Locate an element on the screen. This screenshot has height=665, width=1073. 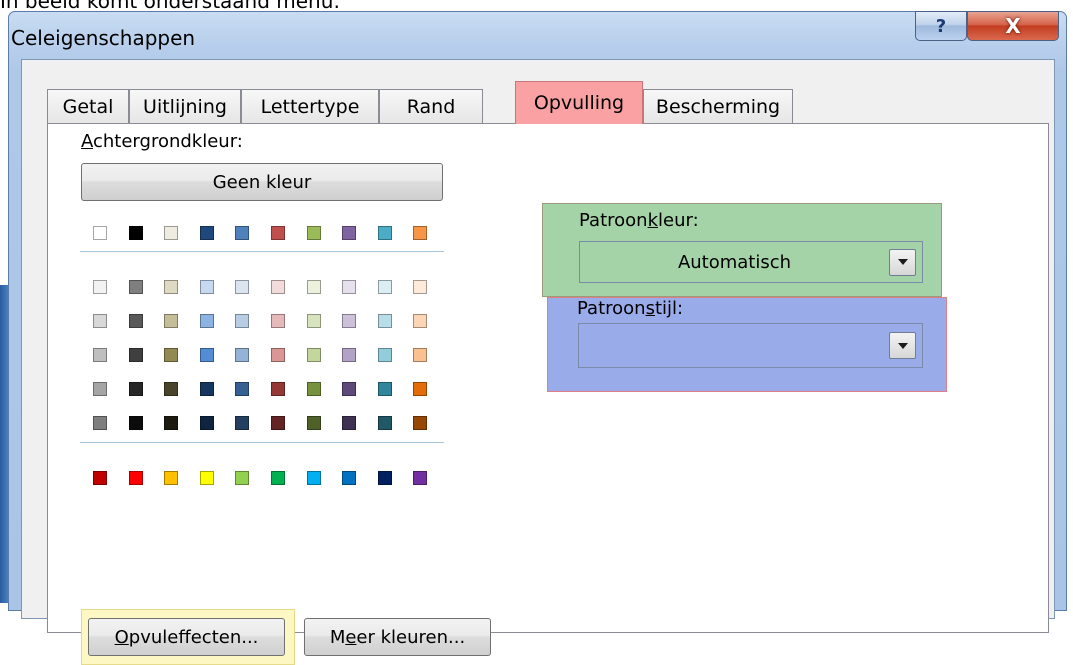
tab-rand: Rand is located at coordinates (431, 106).